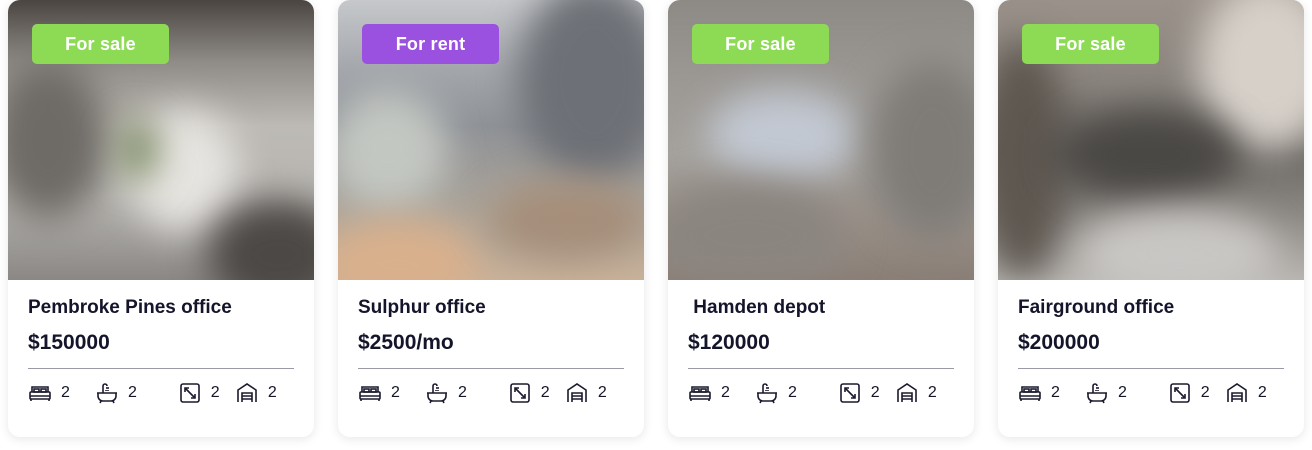  Describe the element at coordinates (729, 342) in the screenshot. I see `listing-price: $120000` at that location.